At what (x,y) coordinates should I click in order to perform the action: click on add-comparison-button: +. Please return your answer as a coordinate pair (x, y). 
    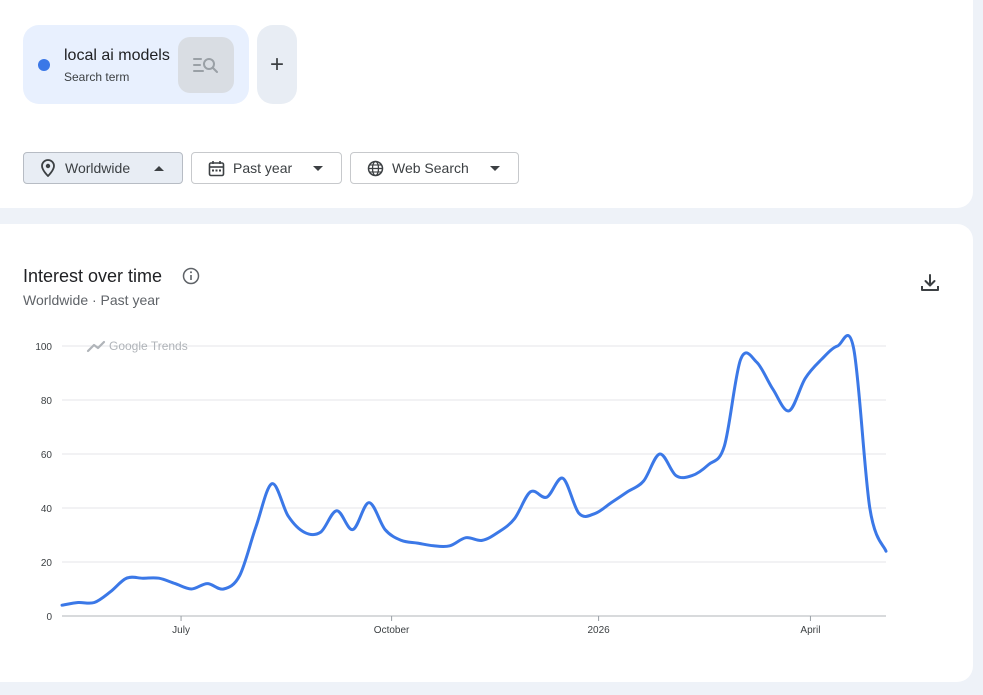
    Looking at the image, I should click on (277, 64).